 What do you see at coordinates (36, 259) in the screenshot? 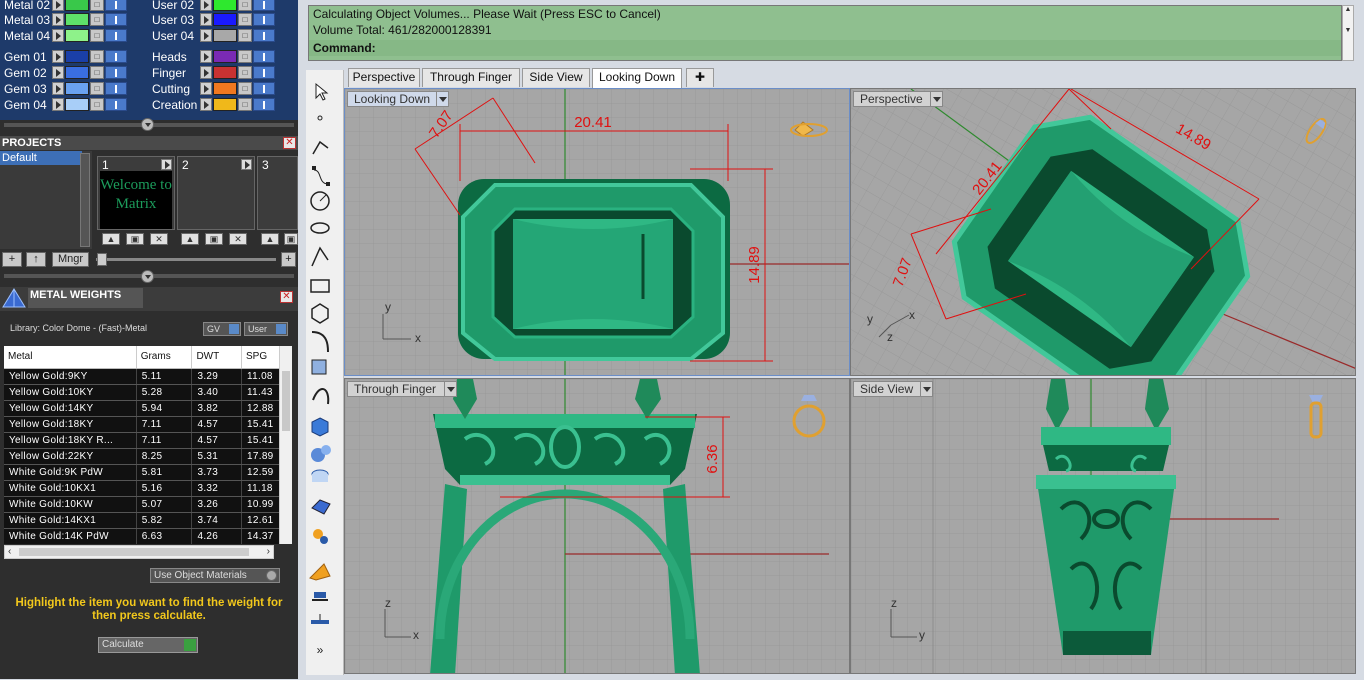
I see `up-project-button: ↑` at bounding box center [36, 259].